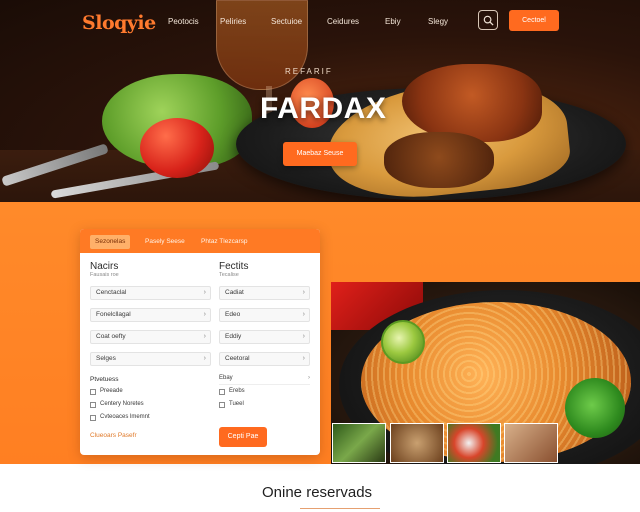  Describe the element at coordinates (106, 358) in the screenshot. I see `select-label: Selges` at that location.